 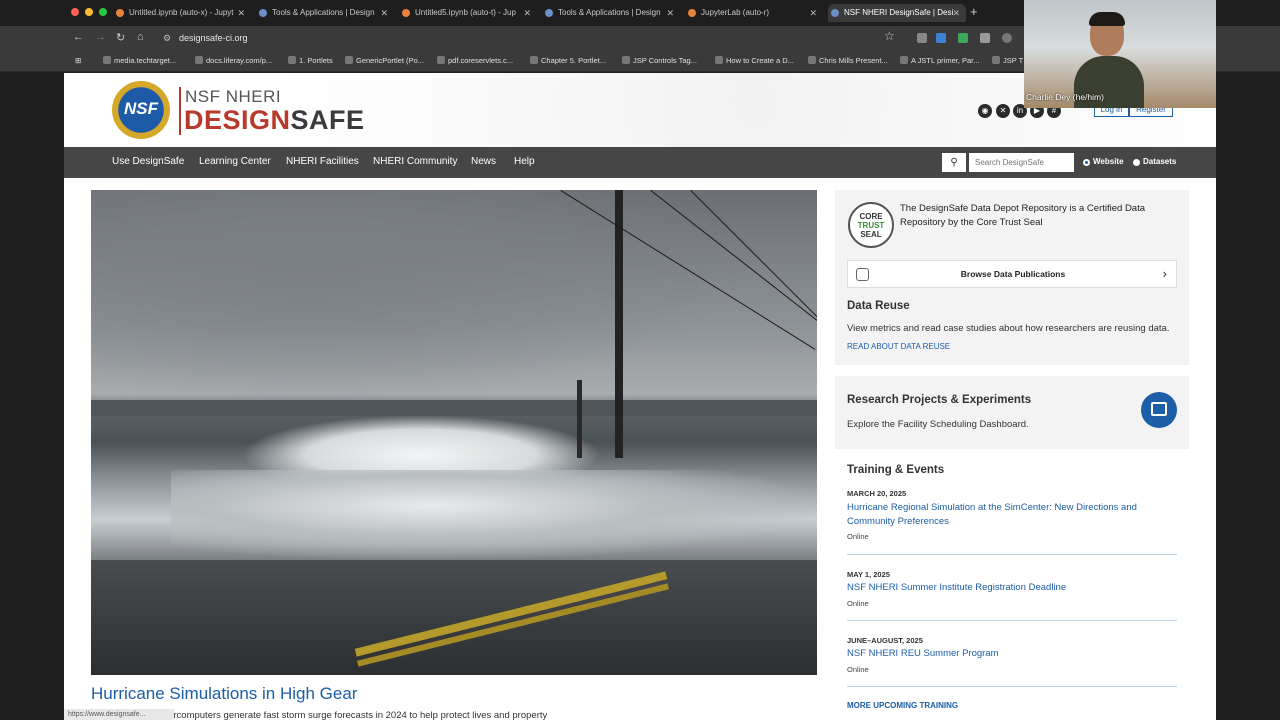 I want to click on close-window-button, so click(x=75, y=12).